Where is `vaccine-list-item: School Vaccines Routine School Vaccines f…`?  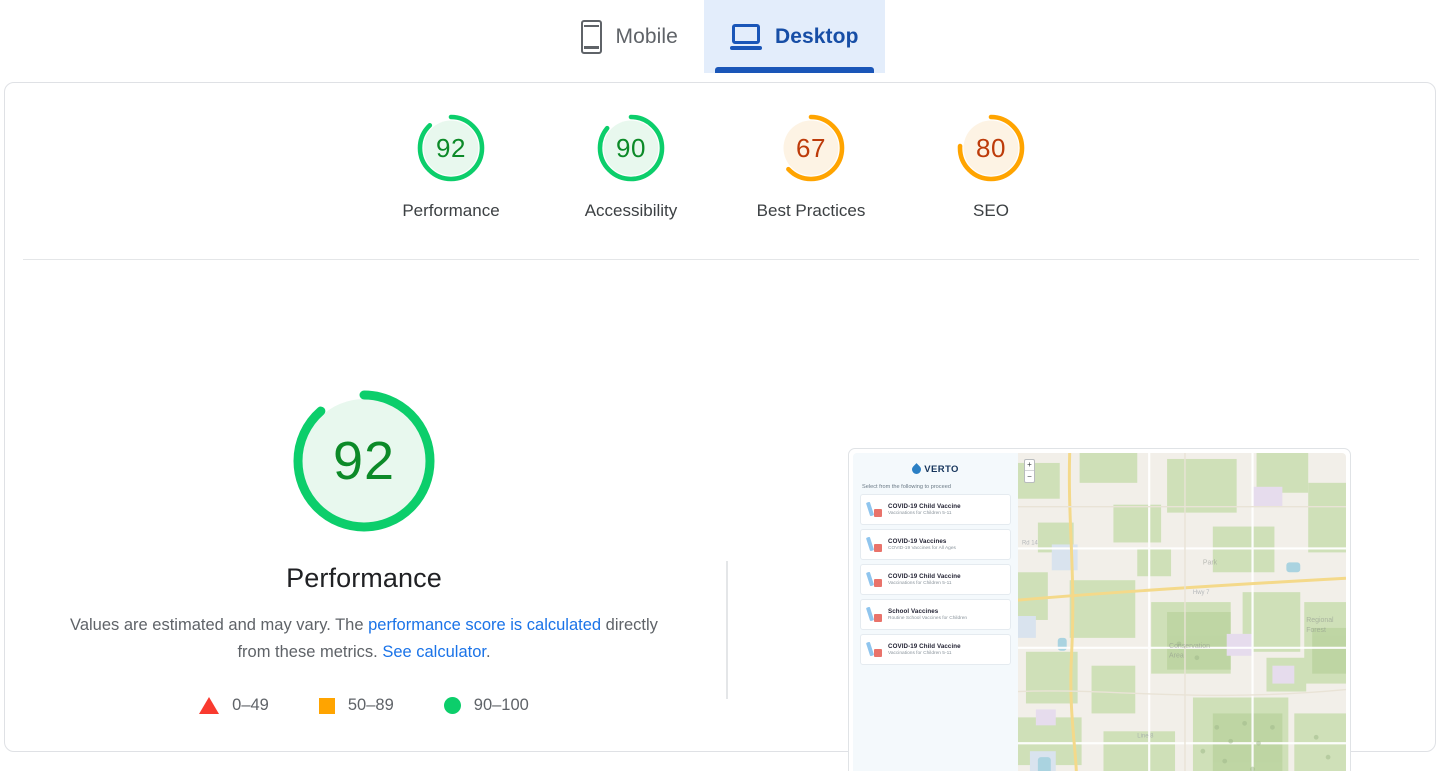 vaccine-list-item: School Vaccines Routine School Vaccines f… is located at coordinates (935, 614).